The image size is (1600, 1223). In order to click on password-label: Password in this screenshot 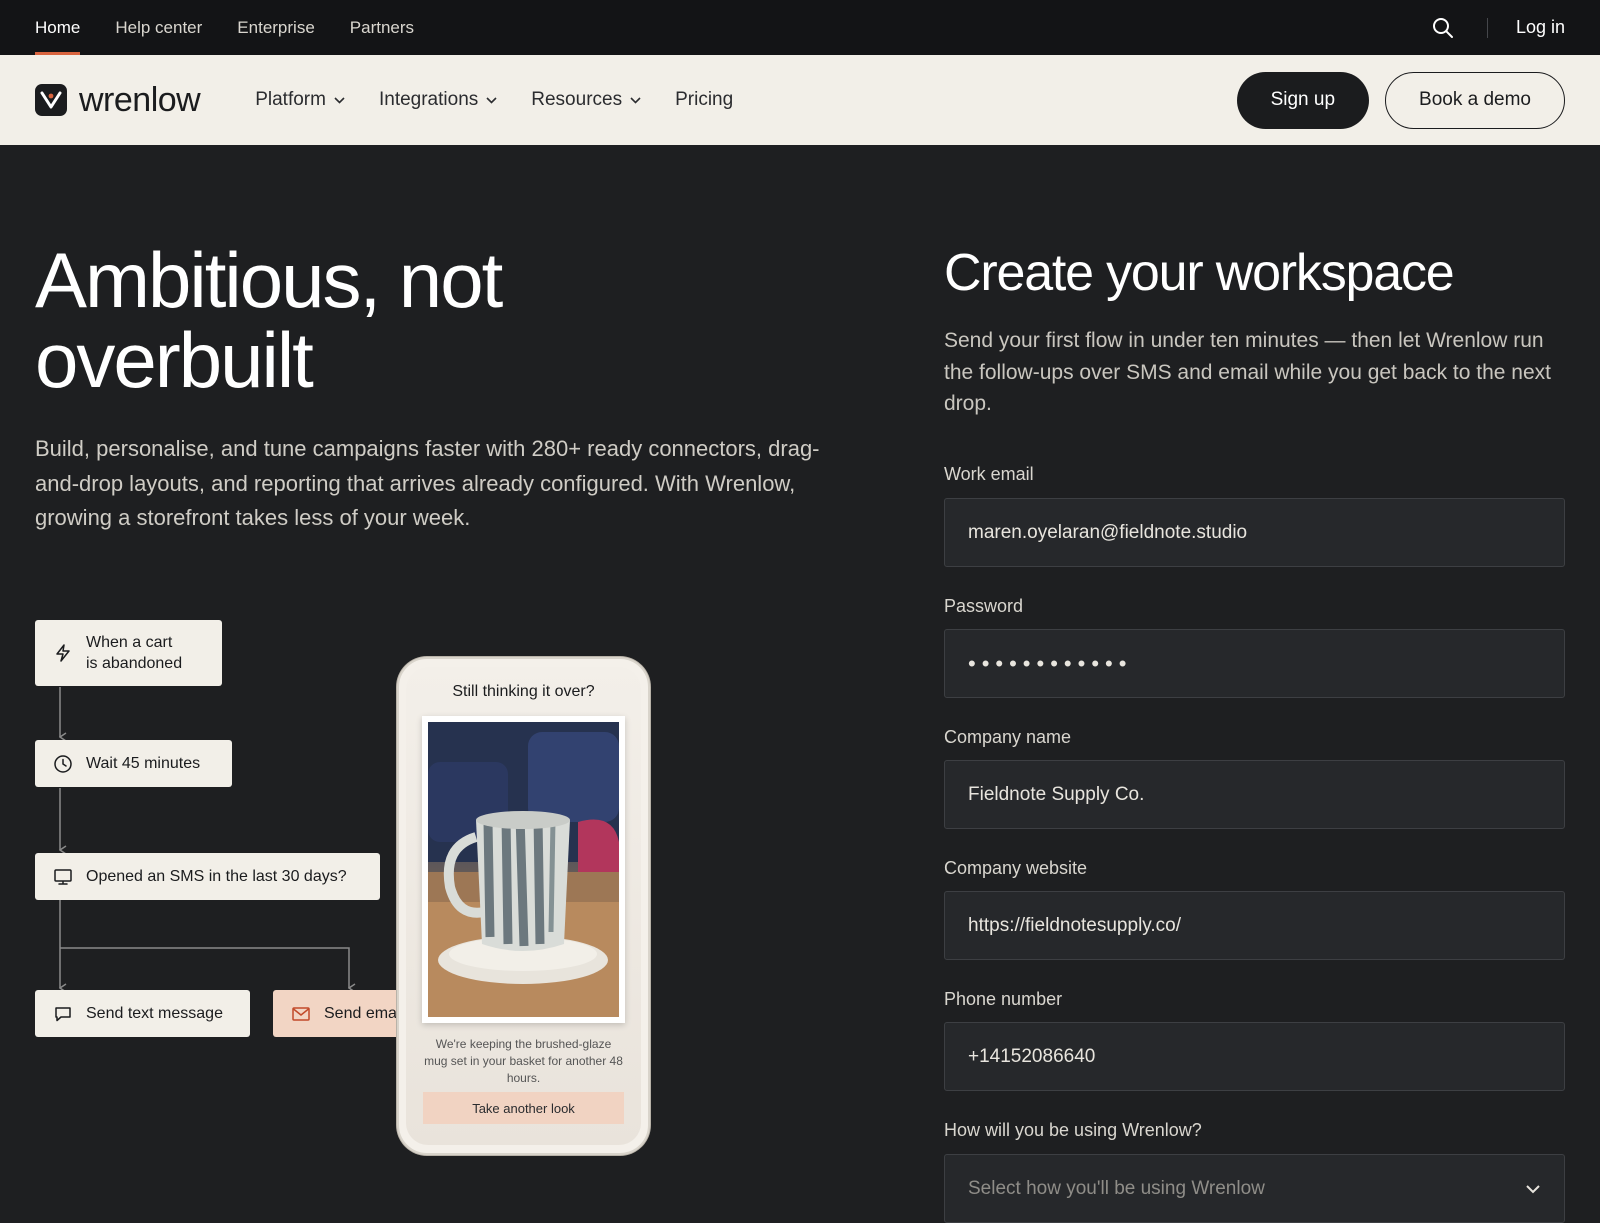, I will do `click(984, 606)`.